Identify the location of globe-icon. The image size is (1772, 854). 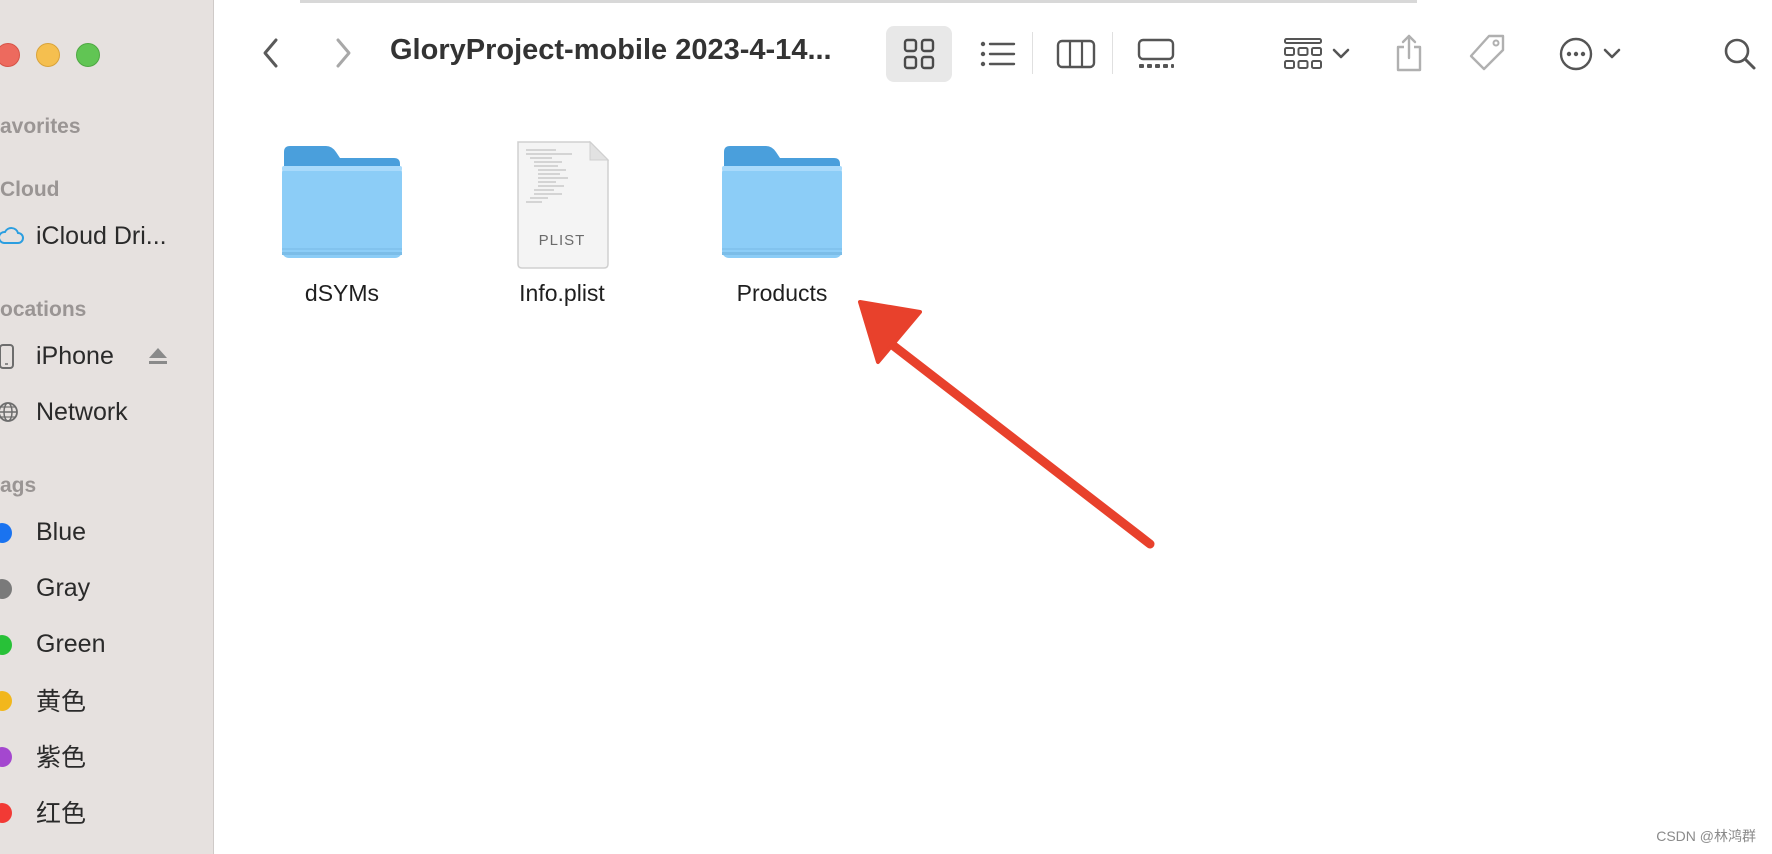
(10, 412).